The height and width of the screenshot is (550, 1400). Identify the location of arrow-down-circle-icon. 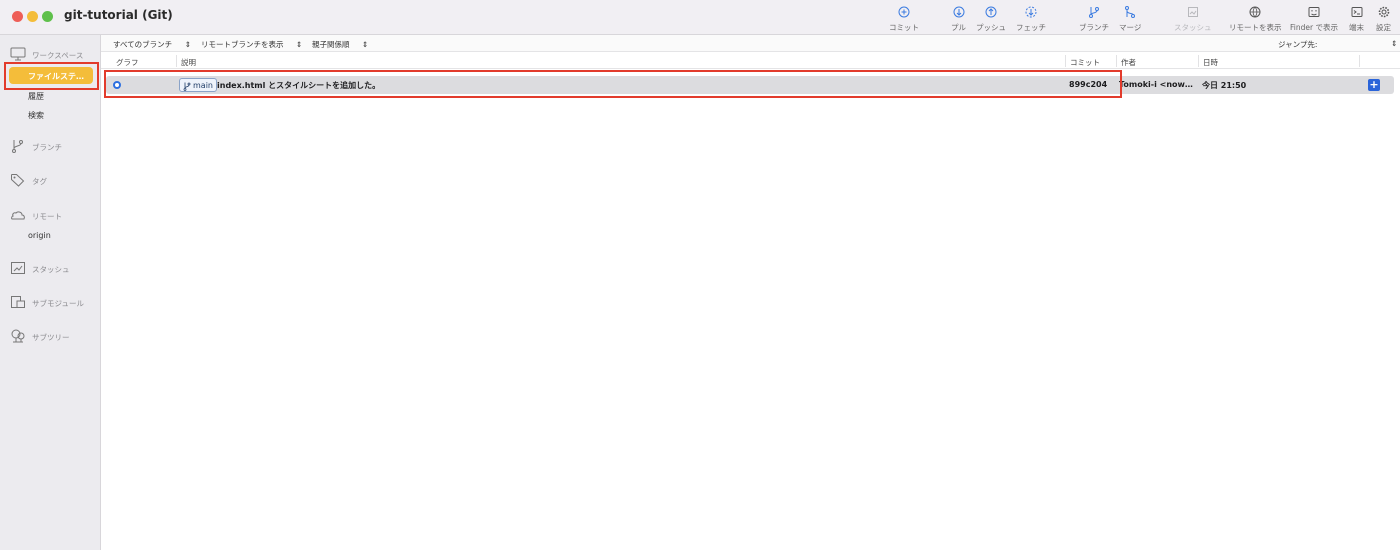
(959, 12).